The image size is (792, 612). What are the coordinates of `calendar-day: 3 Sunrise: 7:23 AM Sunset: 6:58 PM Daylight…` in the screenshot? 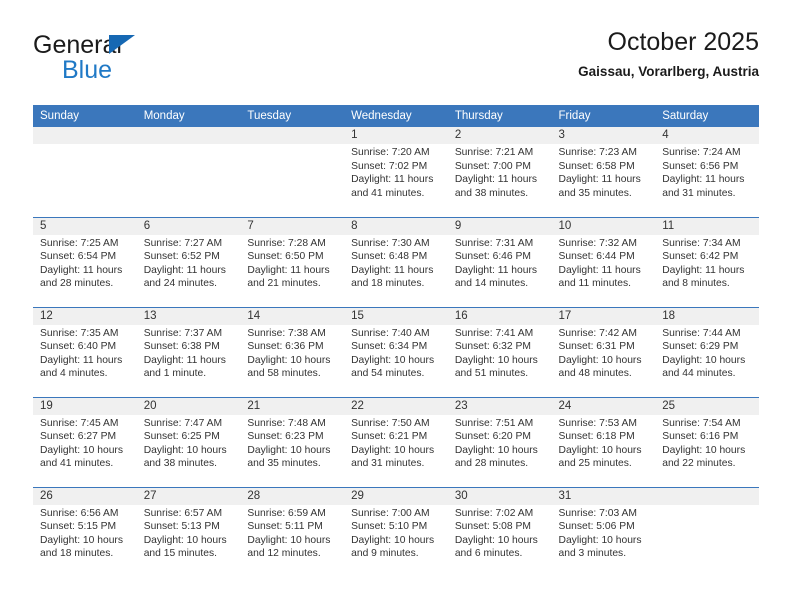 It's located at (603, 172).